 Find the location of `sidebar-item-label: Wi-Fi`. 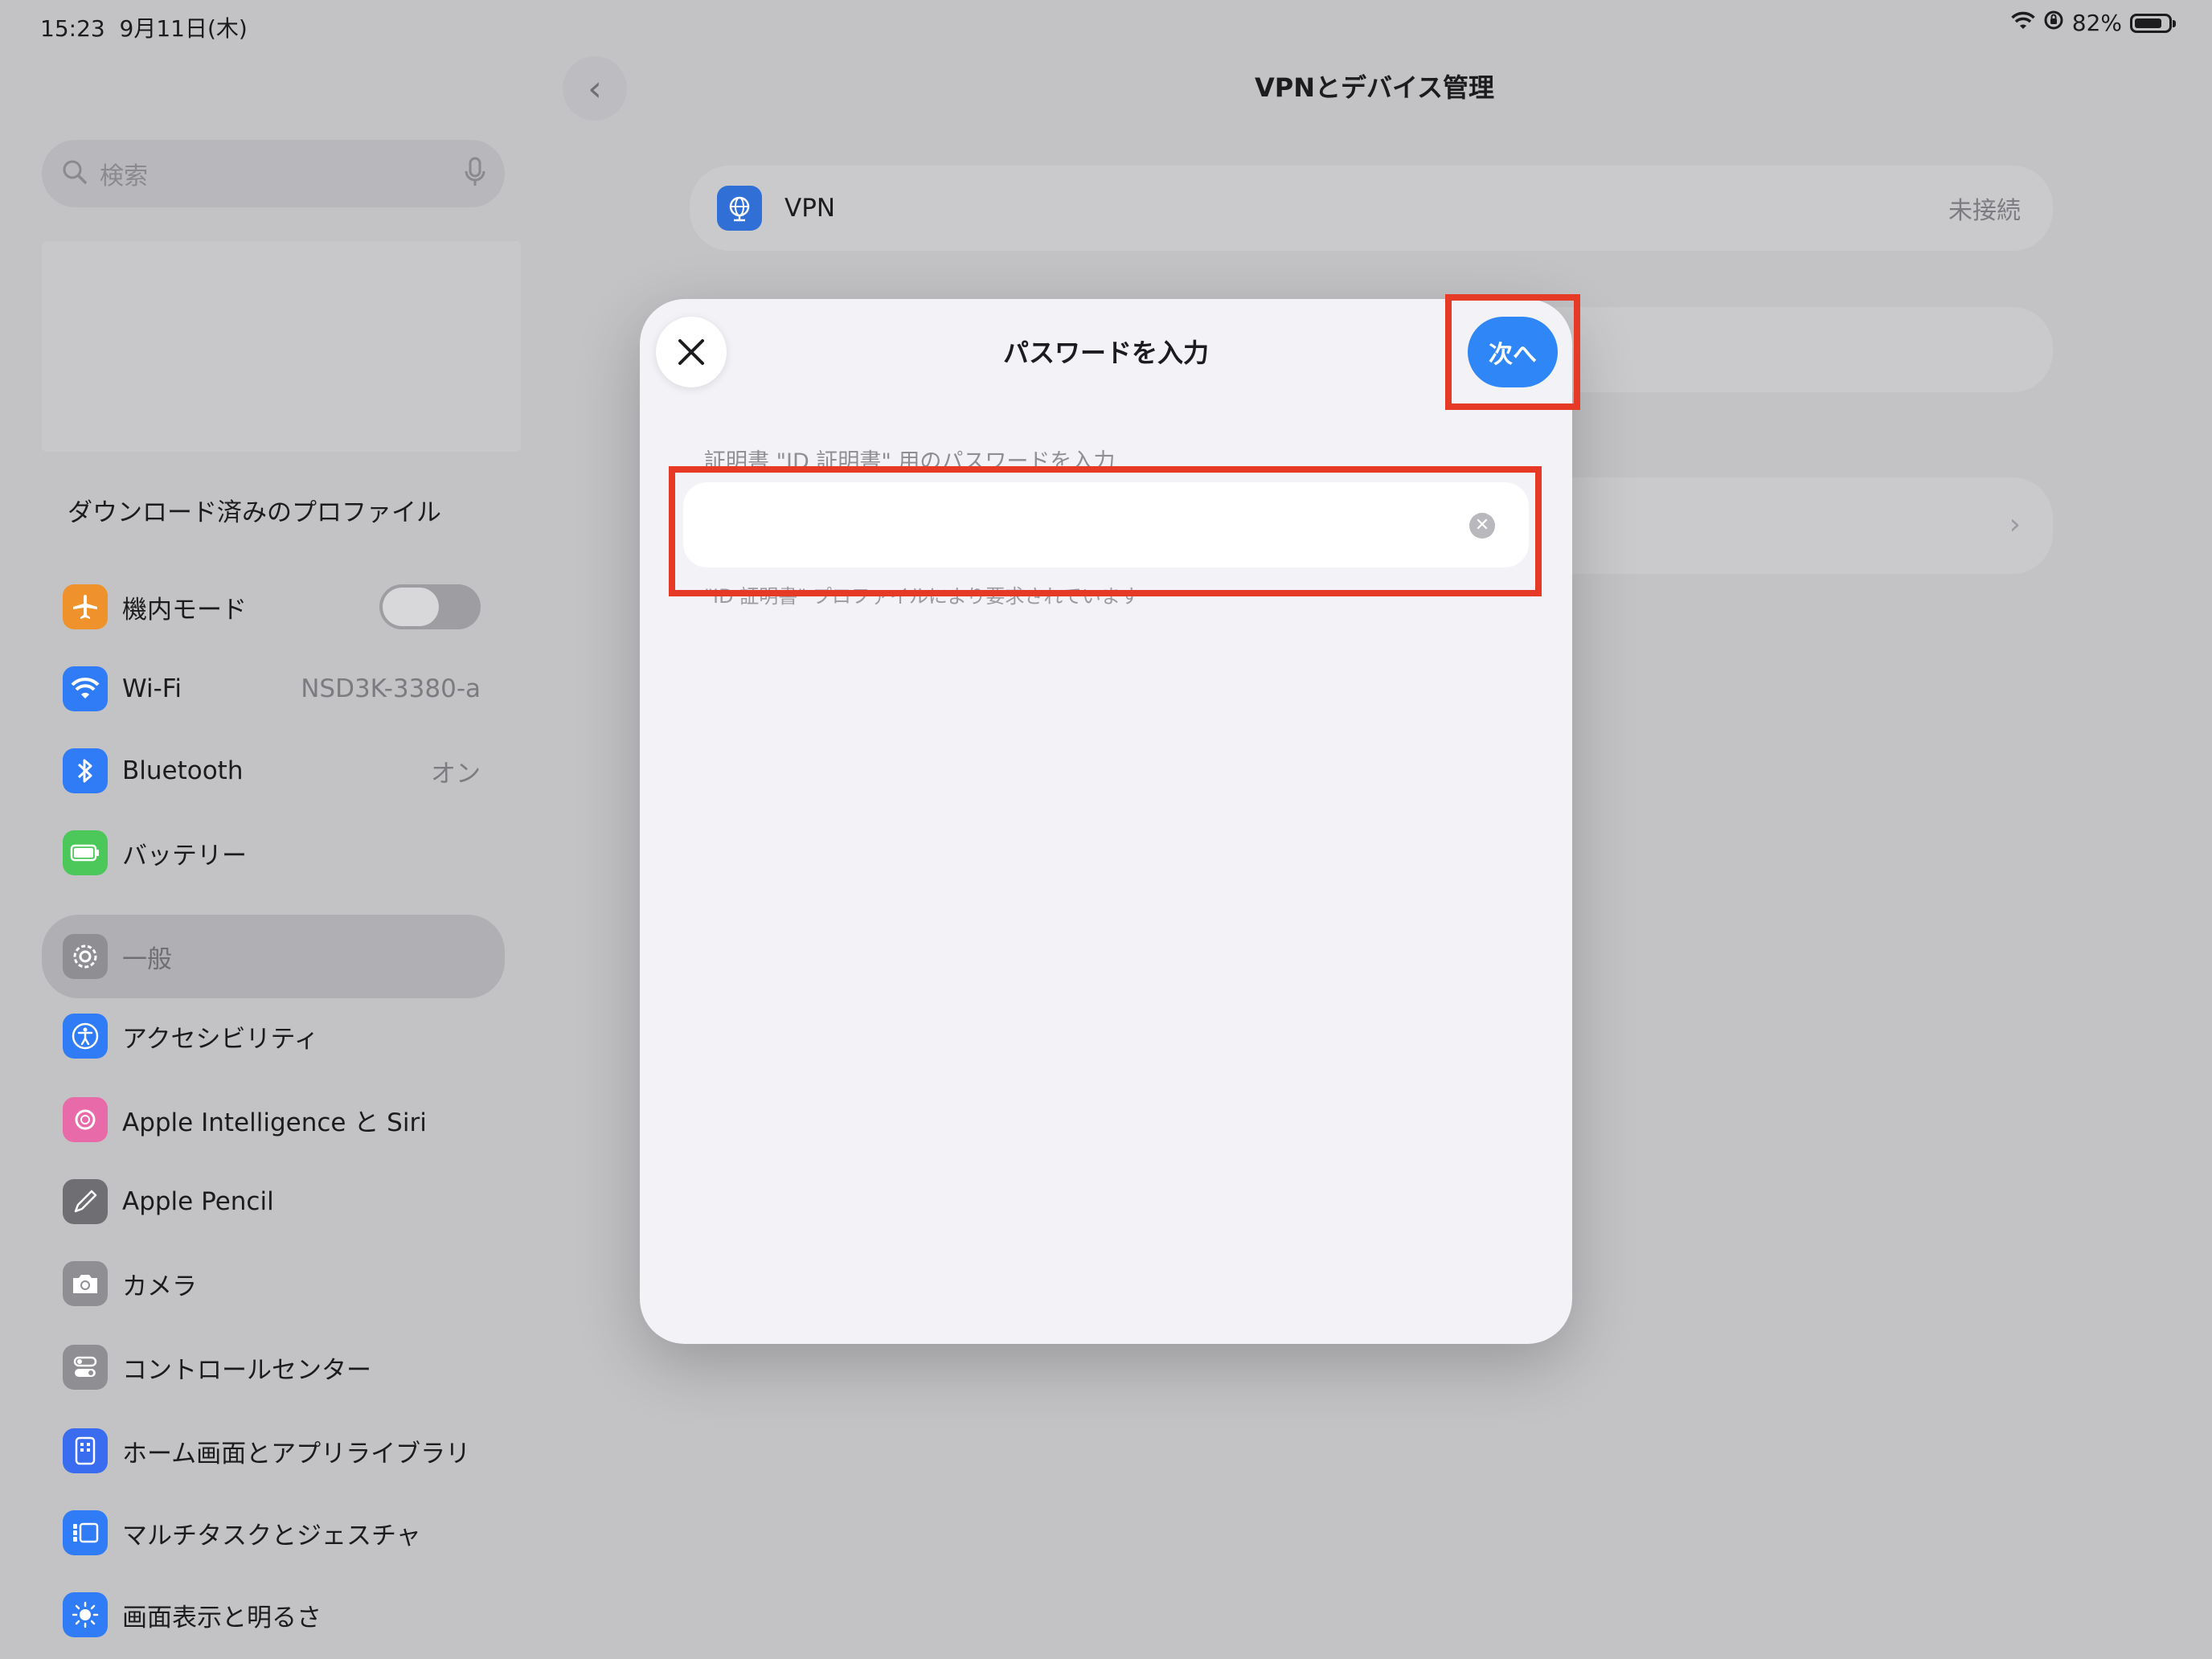

sidebar-item-label: Wi-Fi is located at coordinates (152, 688).